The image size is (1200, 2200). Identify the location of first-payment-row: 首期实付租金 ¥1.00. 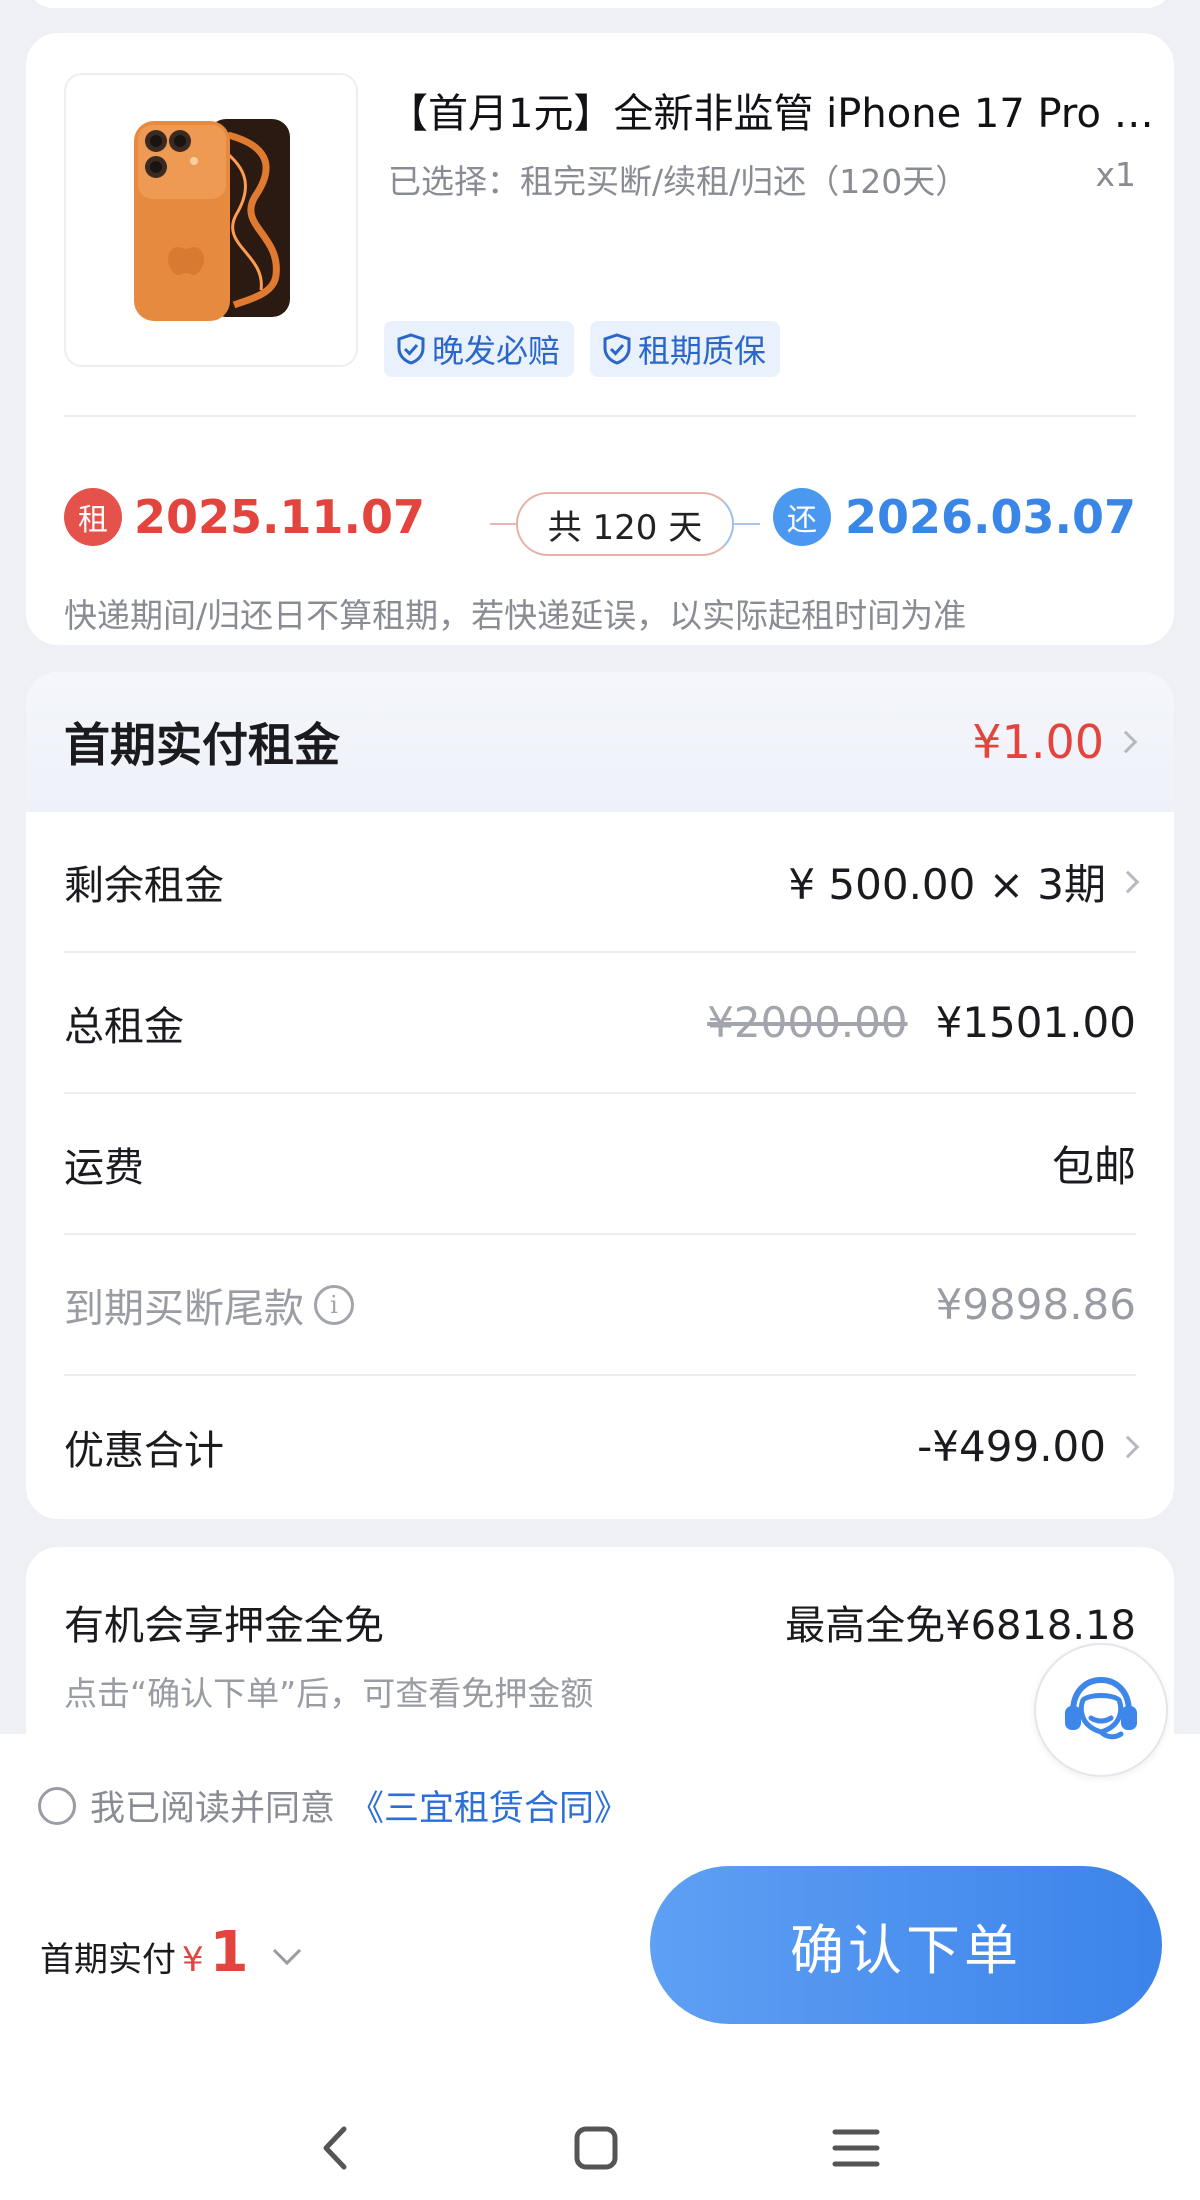
(600, 742).